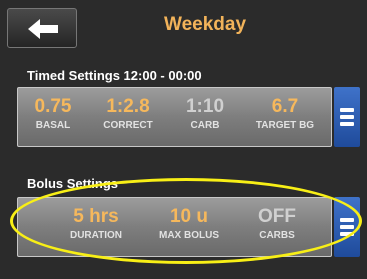 The height and width of the screenshot is (279, 367). What do you see at coordinates (96, 235) in the screenshot?
I see `duration-label: DURATION` at bounding box center [96, 235].